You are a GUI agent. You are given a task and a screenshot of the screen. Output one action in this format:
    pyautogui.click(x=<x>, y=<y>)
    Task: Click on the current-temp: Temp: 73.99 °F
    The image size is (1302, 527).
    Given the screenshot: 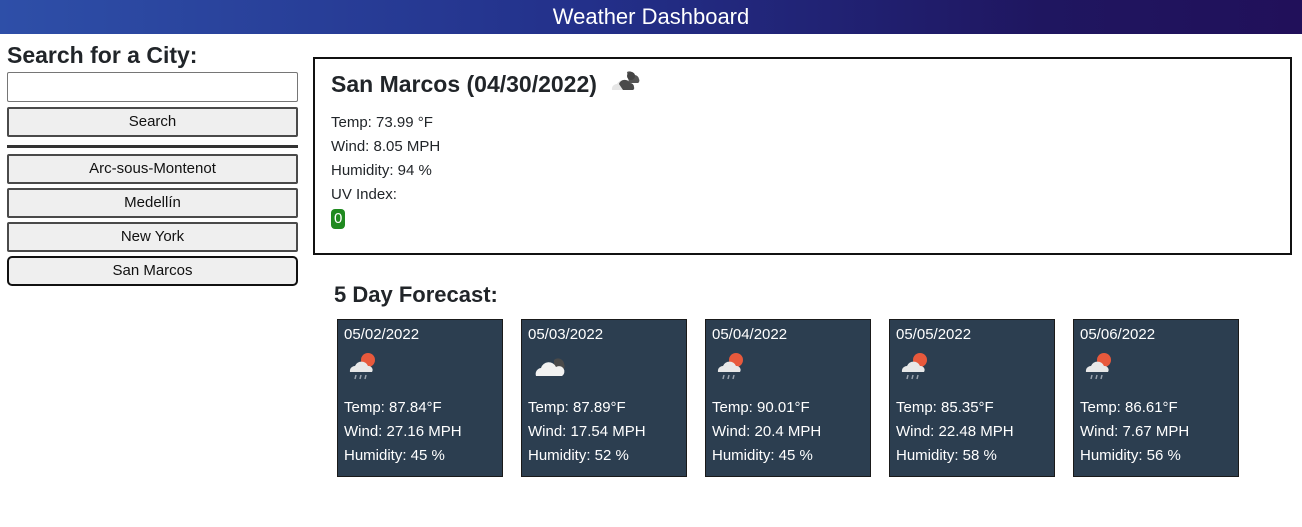 What is the action you would take?
    pyautogui.click(x=382, y=122)
    